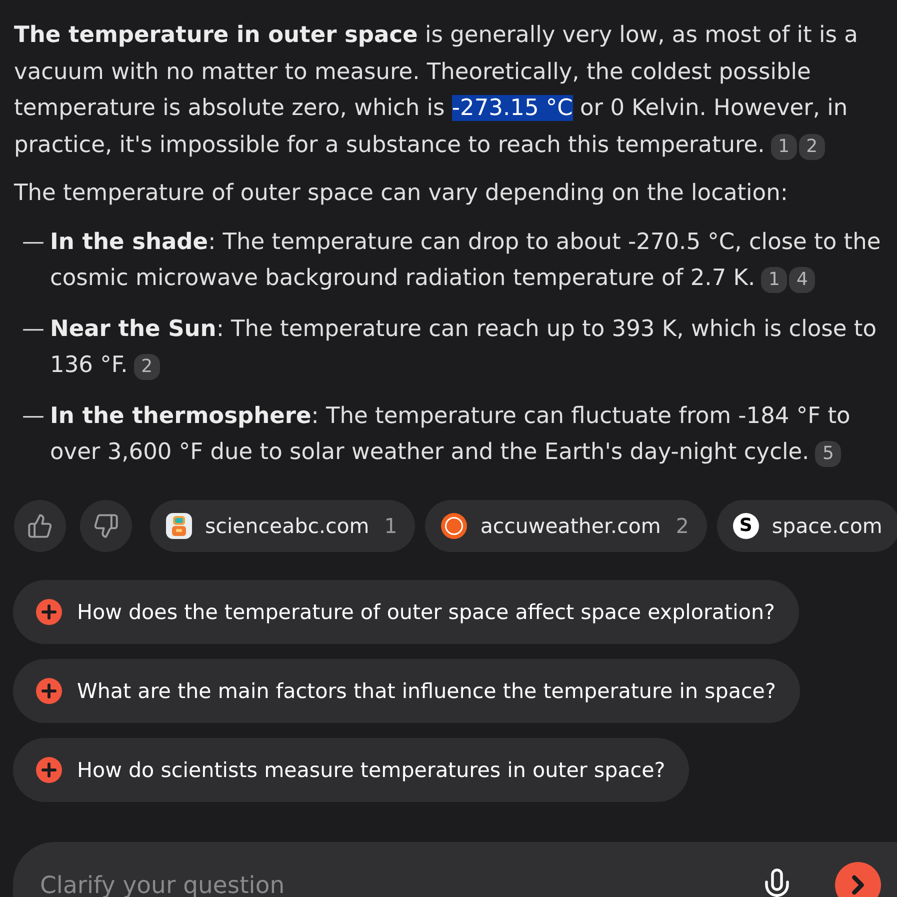 The height and width of the screenshot is (897, 897). Describe the element at coordinates (287, 526) in the screenshot. I see `source-domain: scienceabc.com` at that location.